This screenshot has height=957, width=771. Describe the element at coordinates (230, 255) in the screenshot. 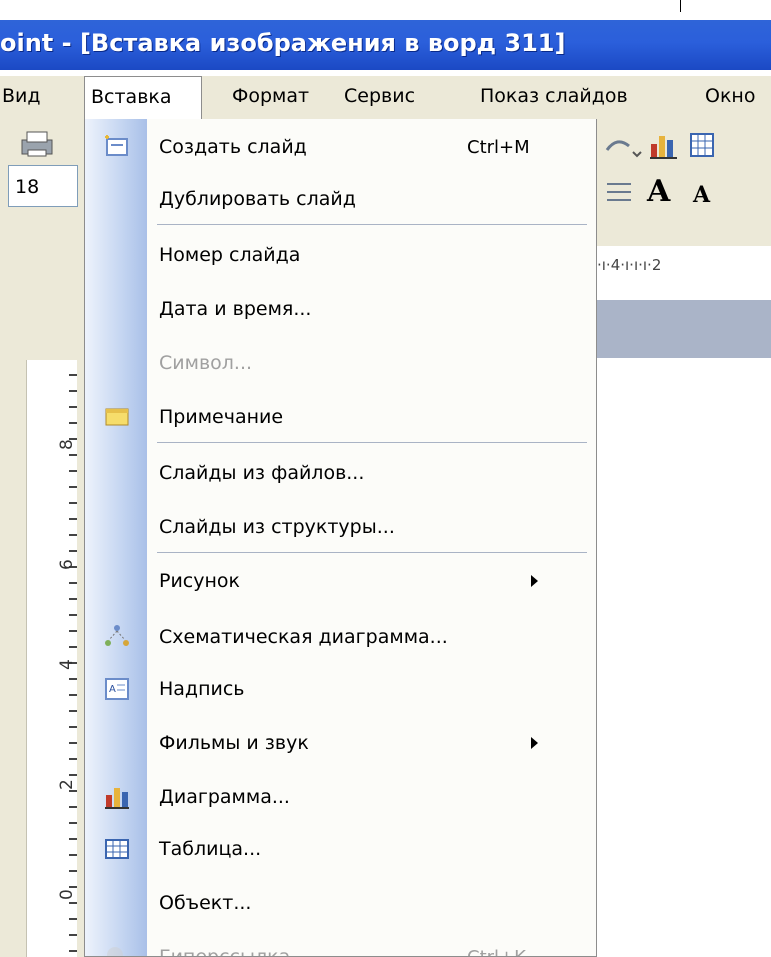

I see `menu-item-label: Номер слайда` at that location.